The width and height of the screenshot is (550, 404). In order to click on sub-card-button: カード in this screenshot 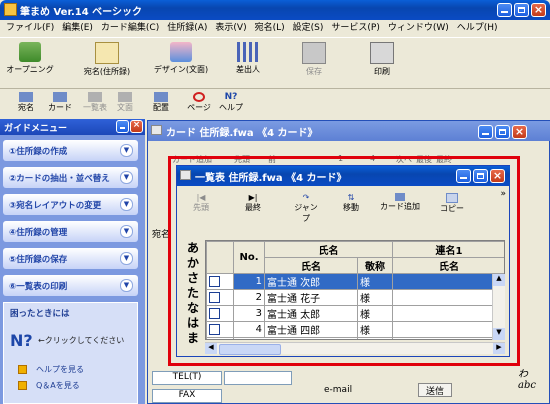, I will do `click(60, 102)`.